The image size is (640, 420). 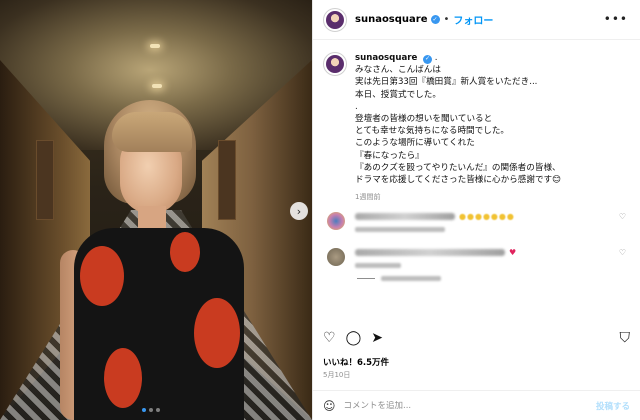 What do you see at coordinates (415, 143) in the screenshot?
I see `caption-line: このような場所に導いてくれた` at bounding box center [415, 143].